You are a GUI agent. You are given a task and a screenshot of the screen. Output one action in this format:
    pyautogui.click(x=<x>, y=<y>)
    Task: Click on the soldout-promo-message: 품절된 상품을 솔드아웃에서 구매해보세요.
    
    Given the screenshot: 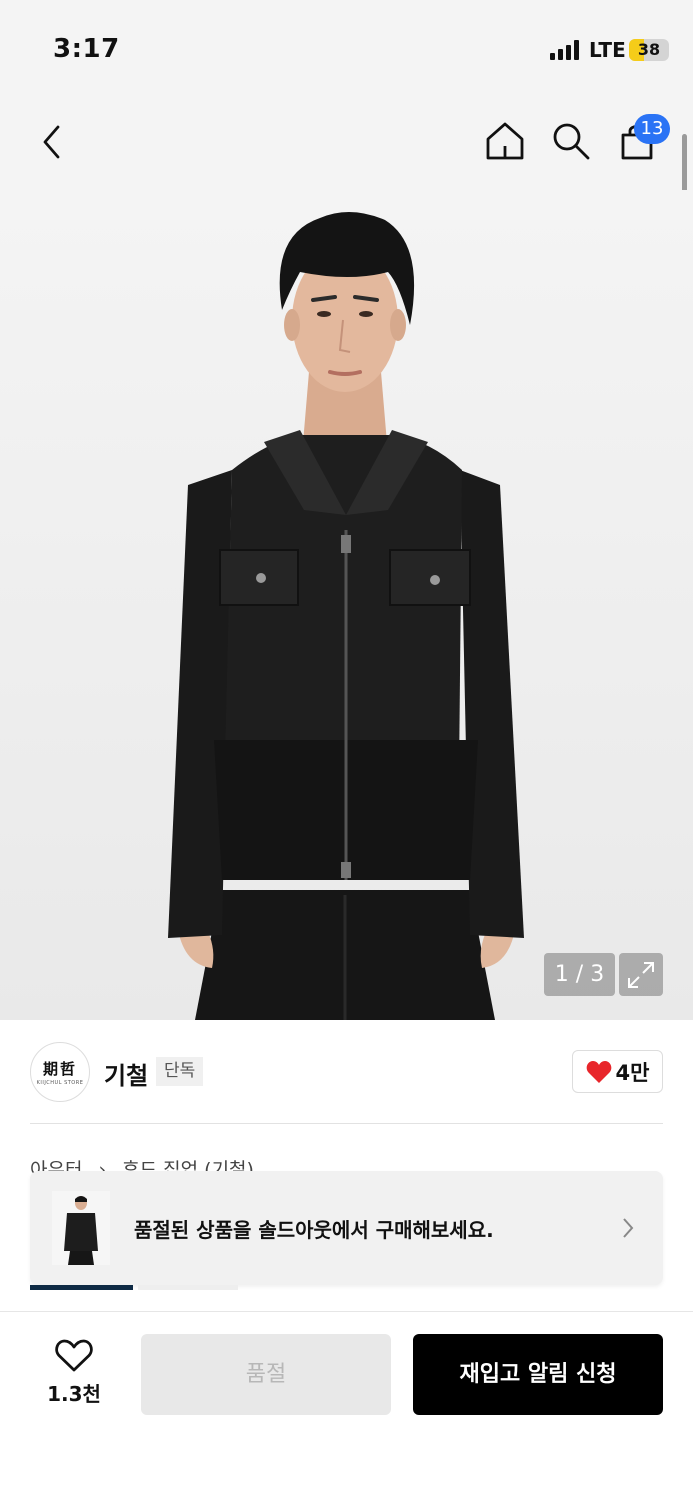 What is the action you would take?
    pyautogui.click(x=314, y=1230)
    